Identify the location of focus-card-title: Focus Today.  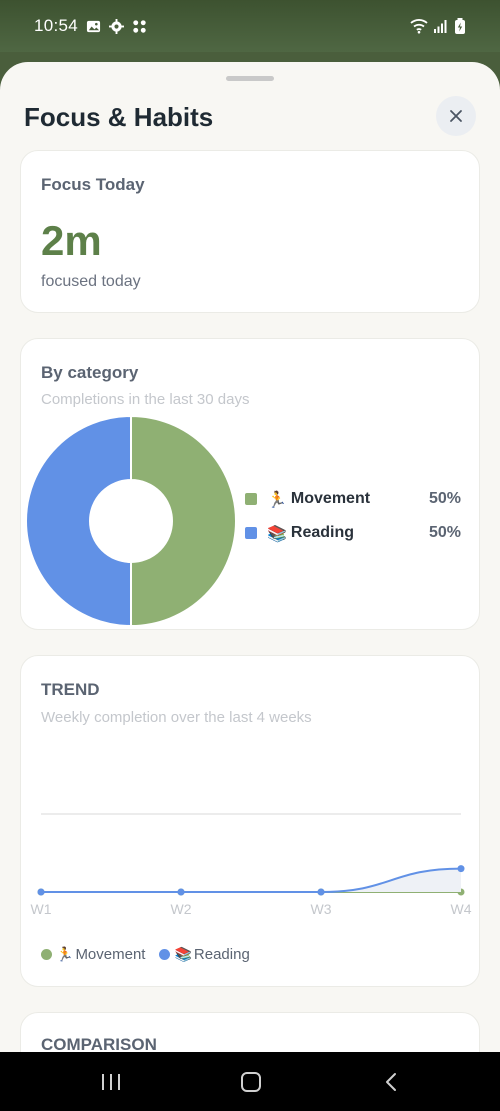
(93, 184).